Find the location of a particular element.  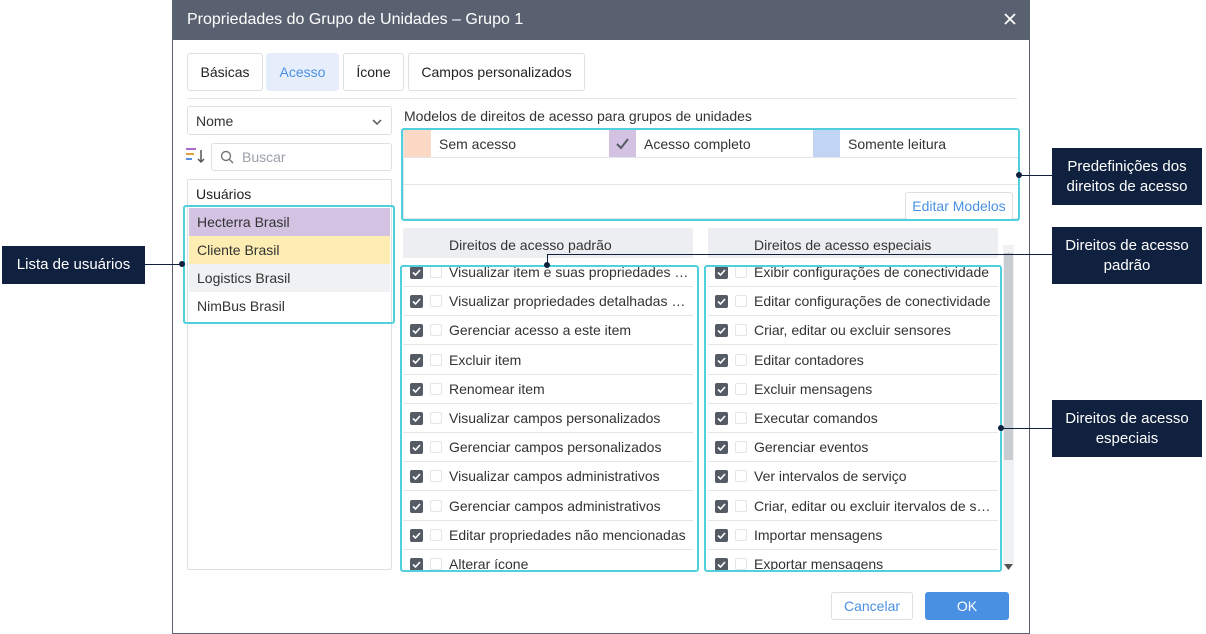

right-row: Criar, editar ou excluir sensores is located at coordinates (853, 331).